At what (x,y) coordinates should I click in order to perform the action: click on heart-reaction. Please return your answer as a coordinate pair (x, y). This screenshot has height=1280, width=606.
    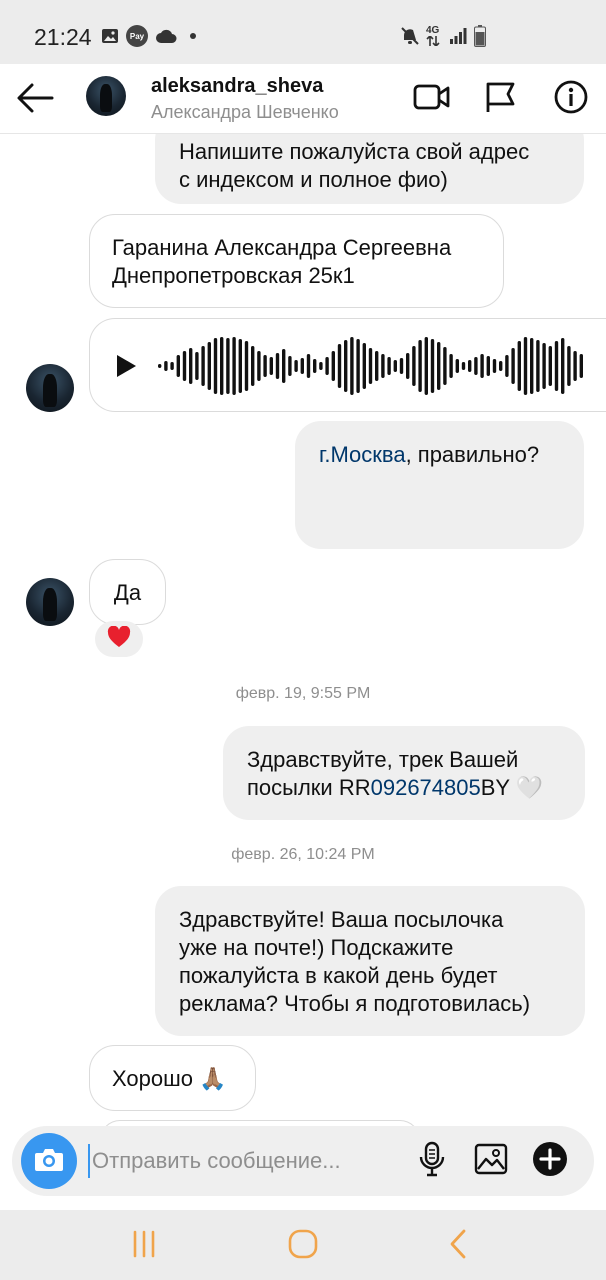
    Looking at the image, I should click on (119, 639).